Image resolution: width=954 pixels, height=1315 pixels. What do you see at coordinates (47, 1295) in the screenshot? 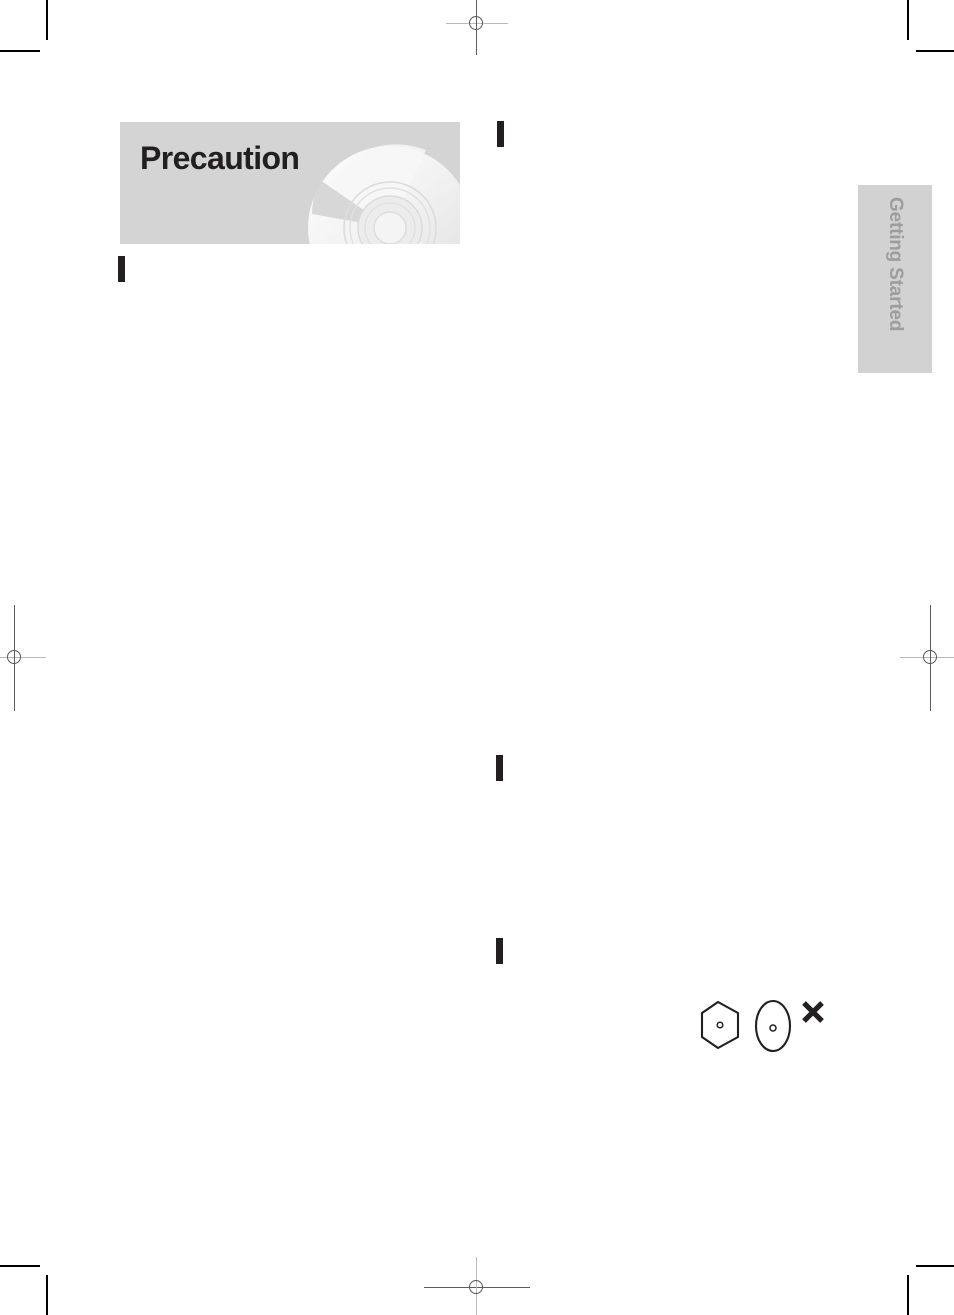
I see `crop-mark-bottom-left-vertical` at bounding box center [47, 1295].